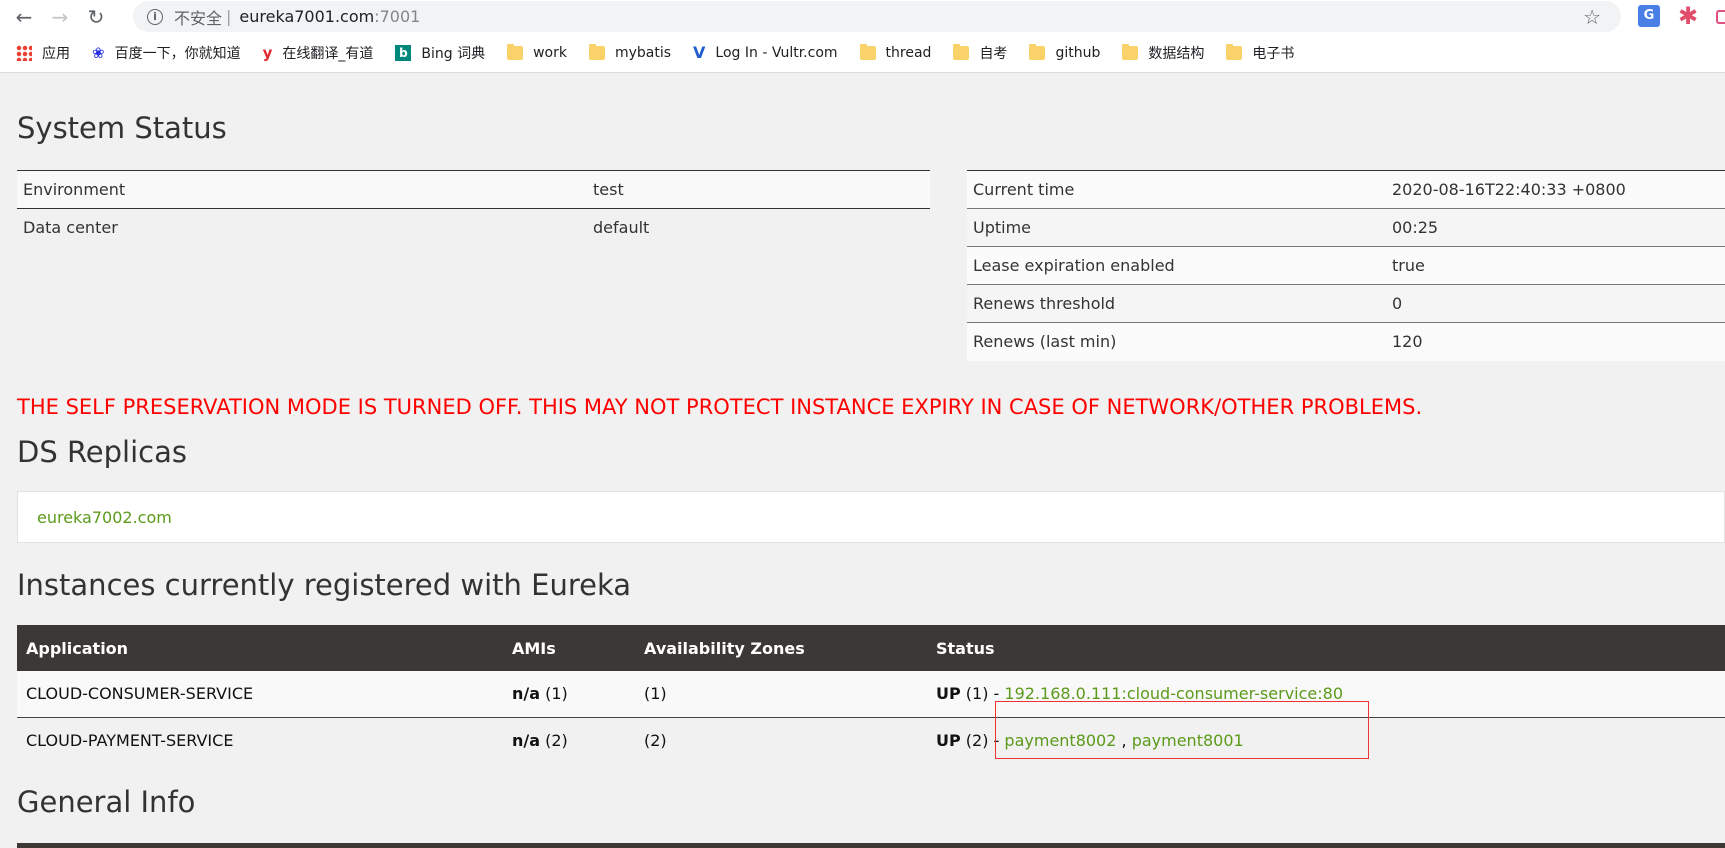 This screenshot has height=848, width=1725. I want to click on status-key: Renews (last min), so click(1176, 341).